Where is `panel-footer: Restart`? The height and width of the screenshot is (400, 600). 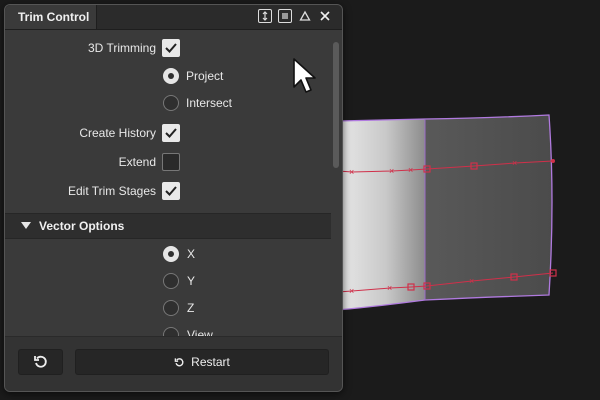
panel-footer: Restart is located at coordinates (173, 363).